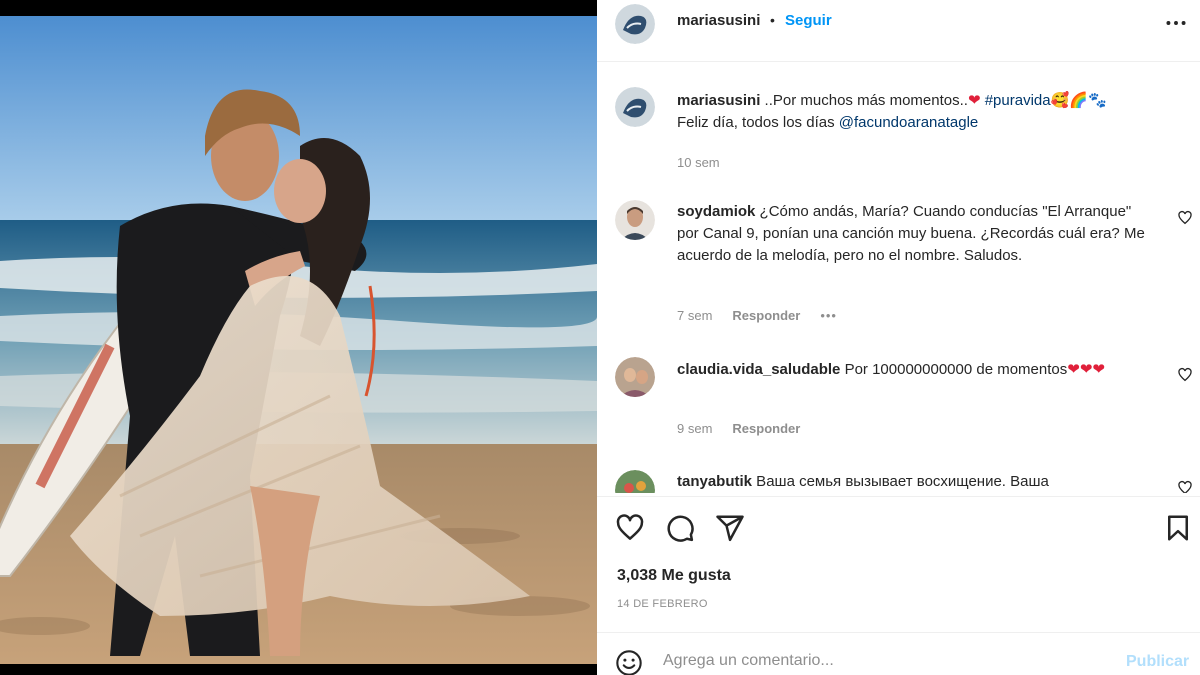  I want to click on hashtag-link: #puravida, so click(1018, 100).